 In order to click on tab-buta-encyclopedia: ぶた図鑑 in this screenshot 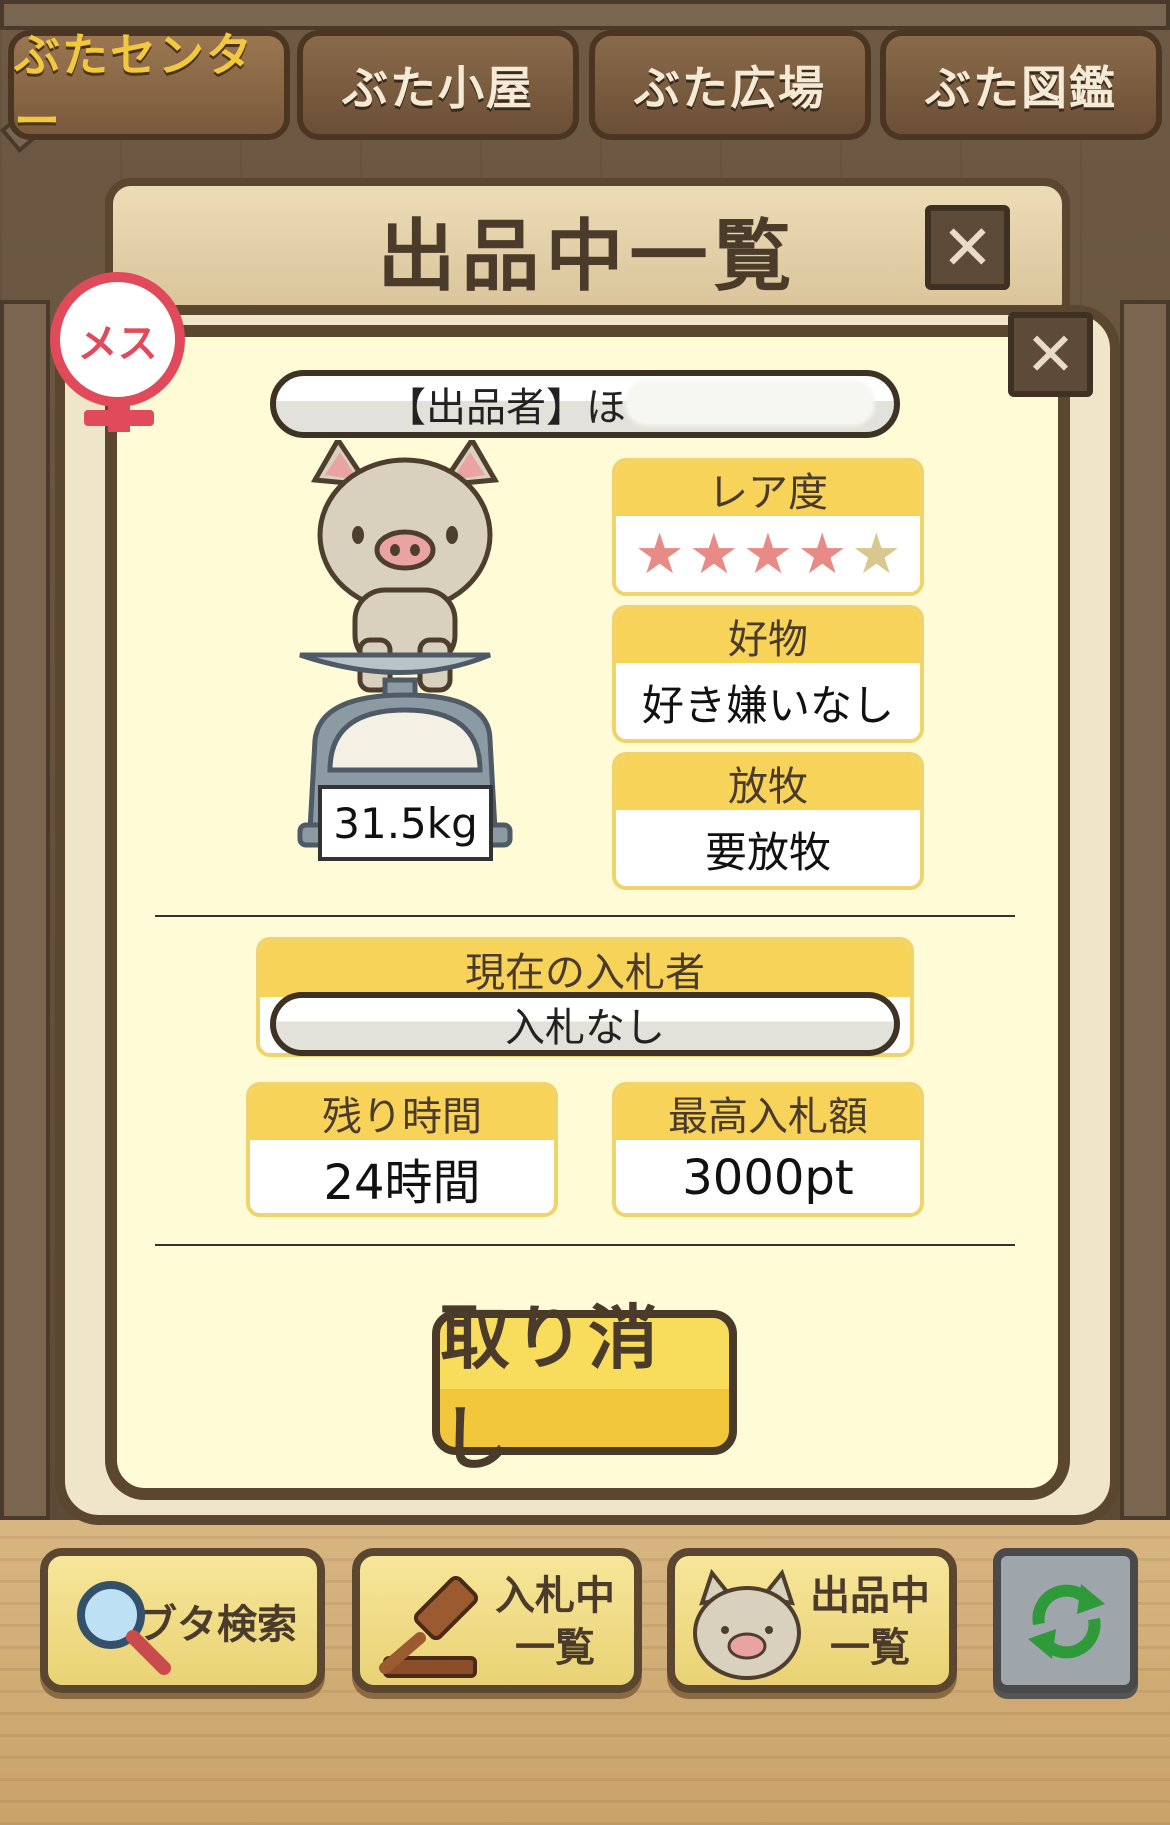, I will do `click(1021, 85)`.